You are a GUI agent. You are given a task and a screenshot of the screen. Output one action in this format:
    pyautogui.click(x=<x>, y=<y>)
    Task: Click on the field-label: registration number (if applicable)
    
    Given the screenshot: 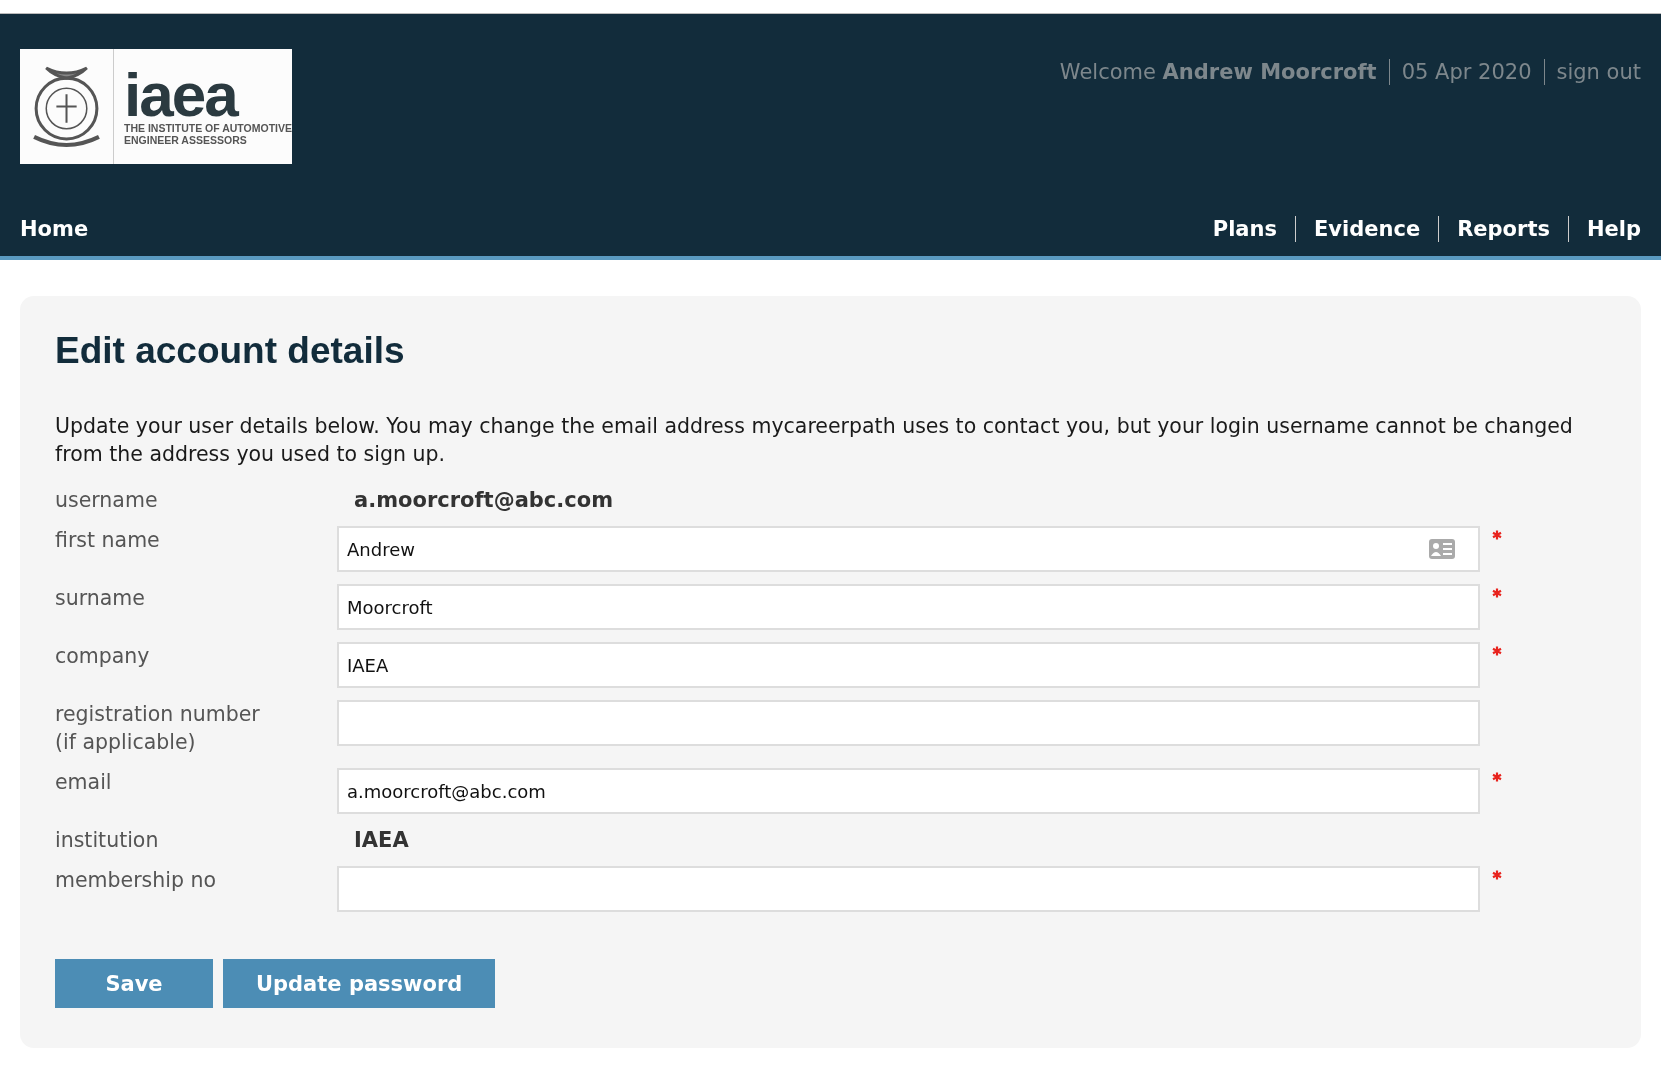 What is the action you would take?
    pyautogui.click(x=158, y=728)
    